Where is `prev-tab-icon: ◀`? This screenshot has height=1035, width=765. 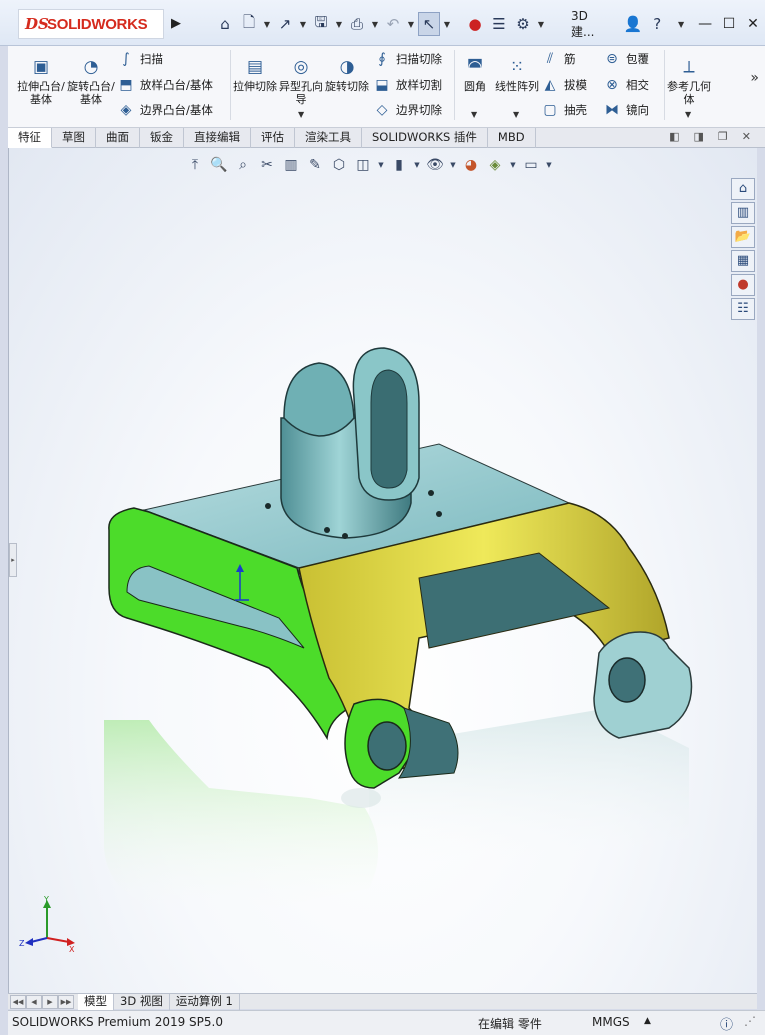 prev-tab-icon: ◀ is located at coordinates (34, 1001).